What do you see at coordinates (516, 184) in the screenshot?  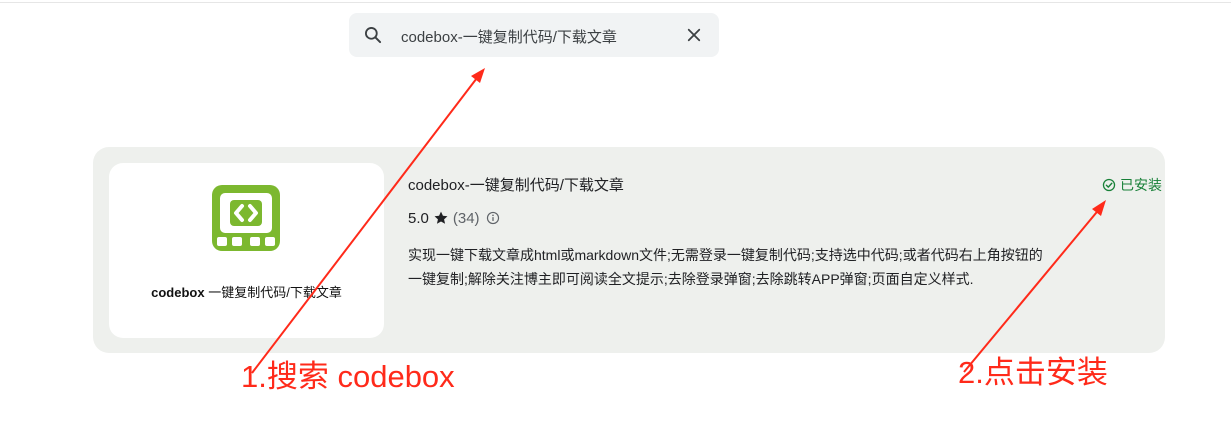 I see `extension-title: codebox-一键复制代码/下载文章` at bounding box center [516, 184].